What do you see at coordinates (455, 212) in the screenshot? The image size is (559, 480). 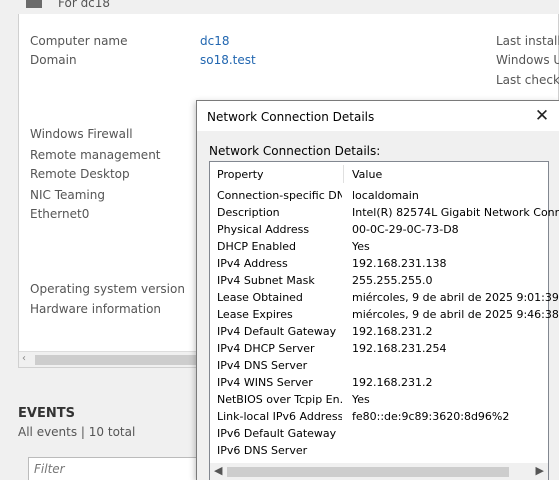 I see `value-cell: Intel(R) 82574L Gigabit Network Connect` at bounding box center [455, 212].